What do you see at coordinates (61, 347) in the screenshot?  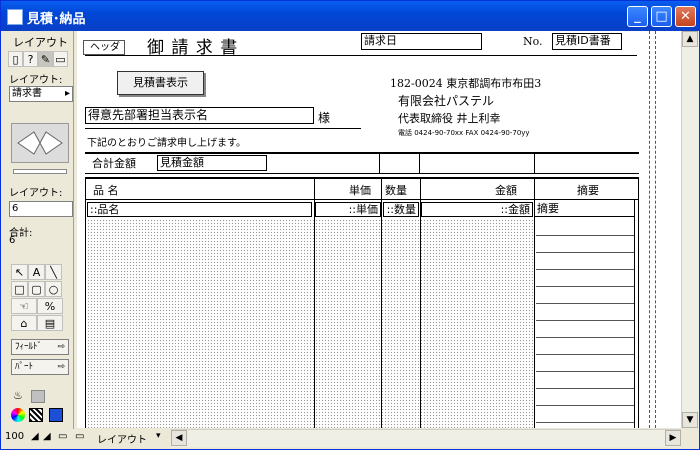 I see `field-drag-icon: ⇨` at bounding box center [61, 347].